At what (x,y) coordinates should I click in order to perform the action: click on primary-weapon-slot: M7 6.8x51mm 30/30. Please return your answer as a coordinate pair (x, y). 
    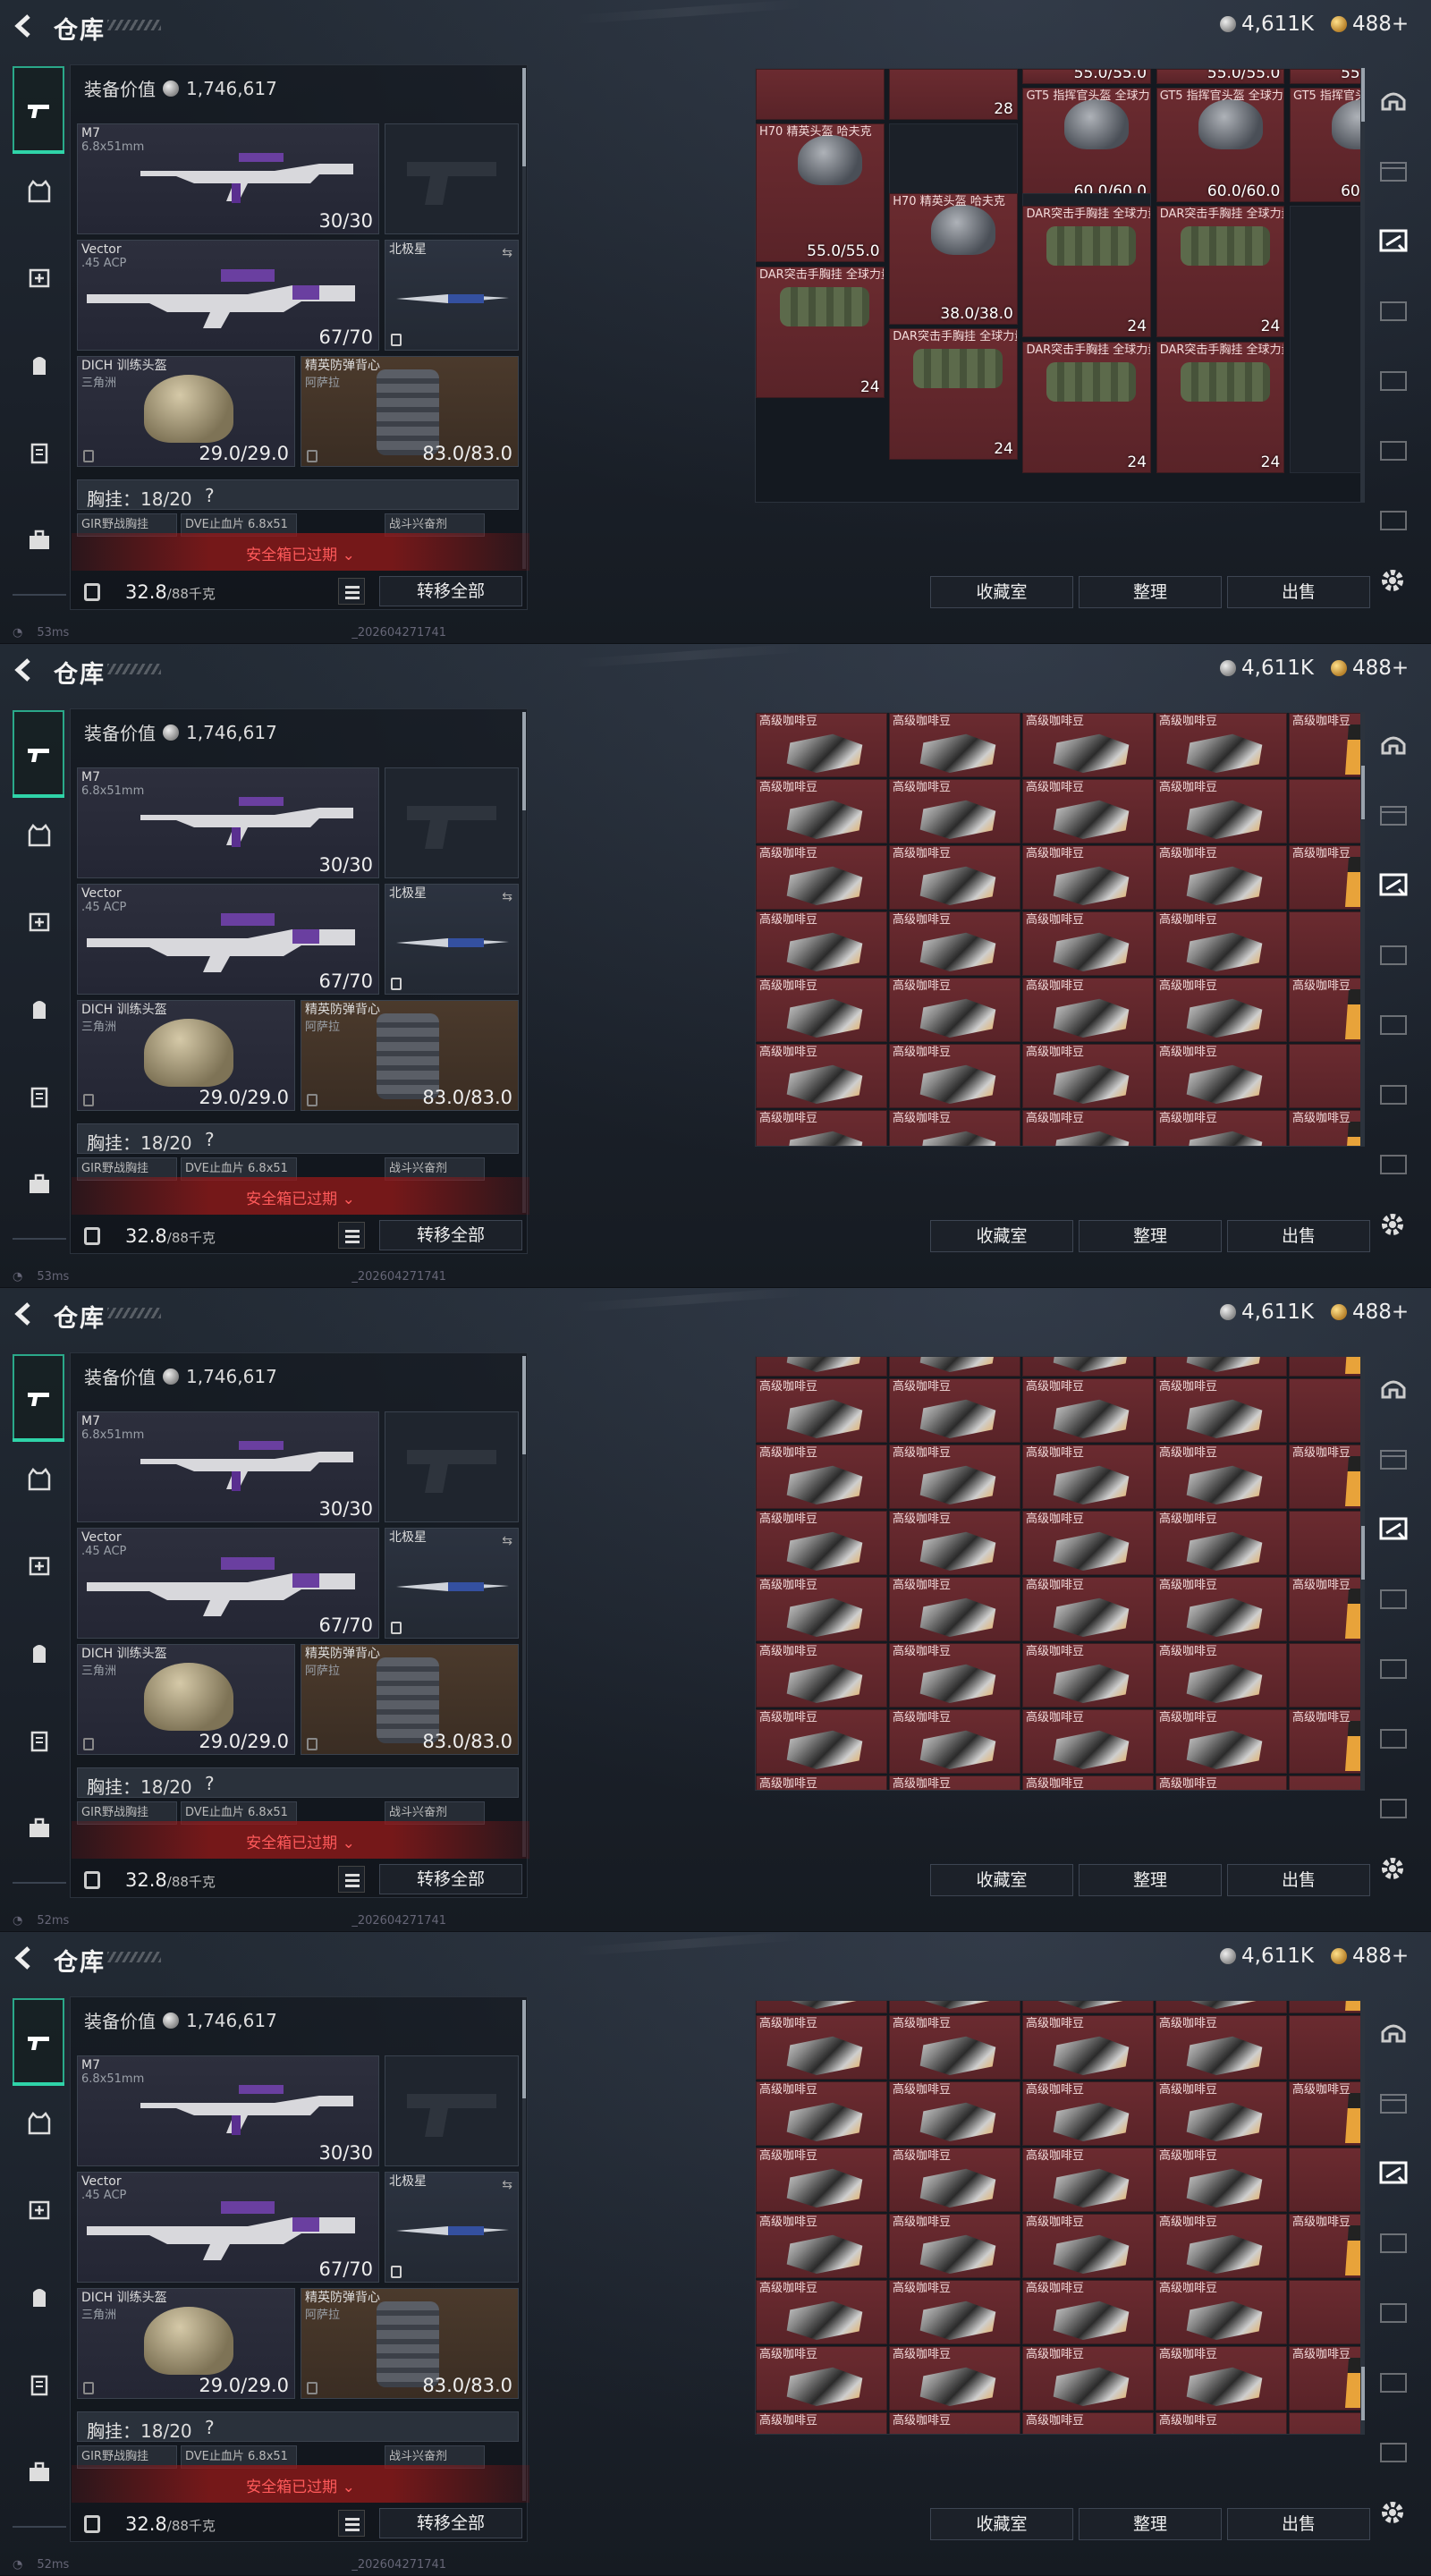
    Looking at the image, I should click on (228, 1466).